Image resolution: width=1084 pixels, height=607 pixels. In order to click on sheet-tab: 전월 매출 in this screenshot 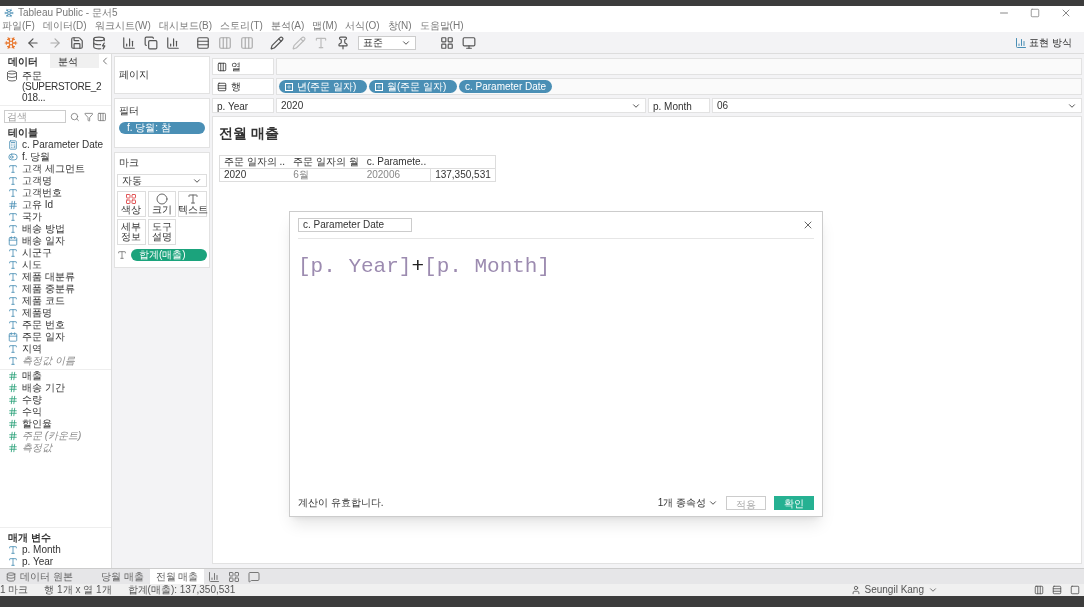, I will do `click(177, 576)`.